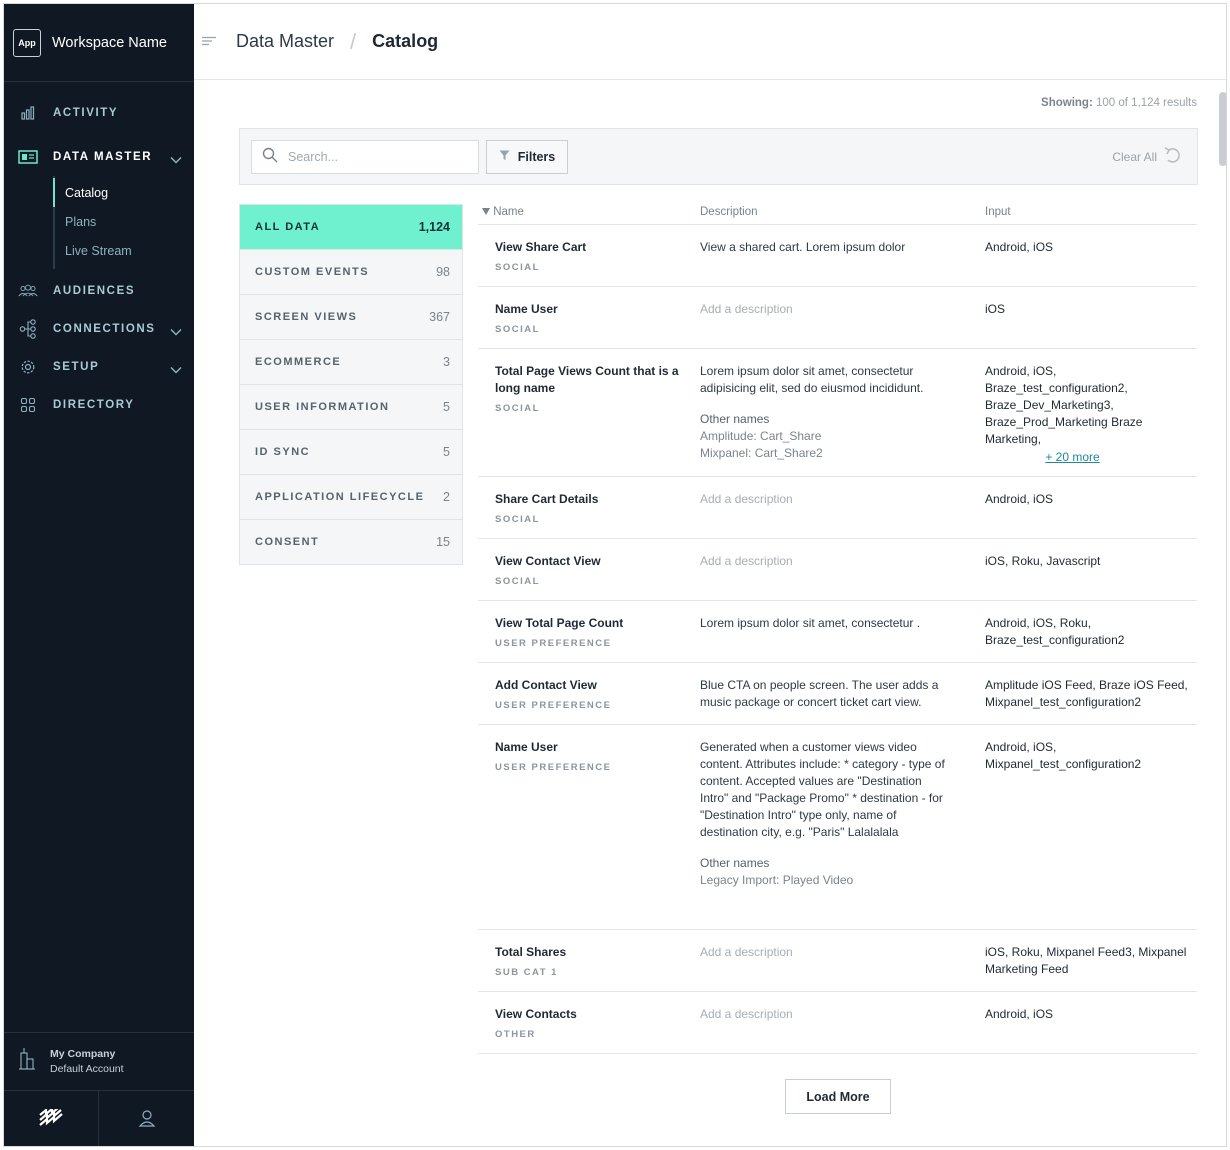  I want to click on gear-icon, so click(28, 367).